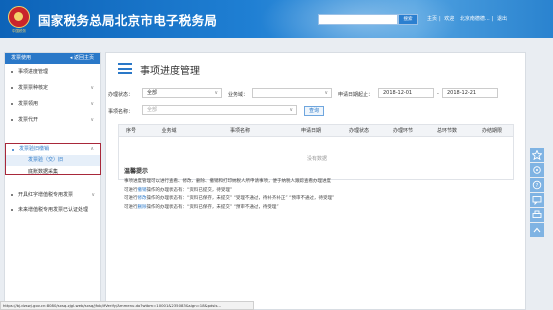  Describe the element at coordinates (316, 159) in the screenshot. I see `empty-message: 没有数据` at that location.